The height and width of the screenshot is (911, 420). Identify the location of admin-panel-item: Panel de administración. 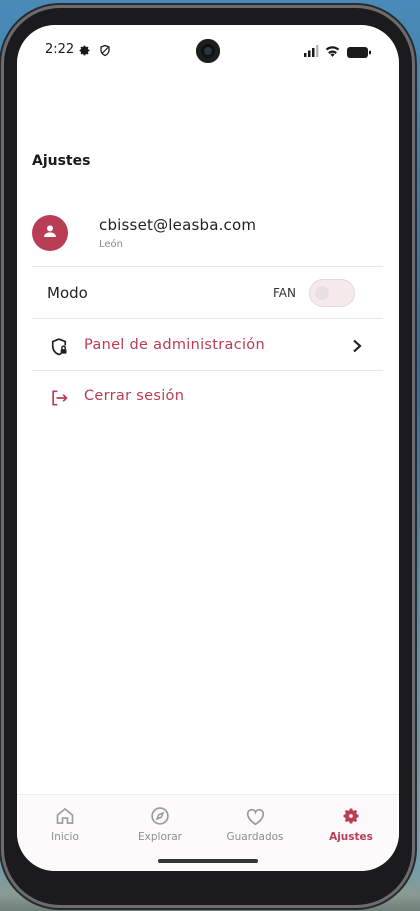
(207, 347).